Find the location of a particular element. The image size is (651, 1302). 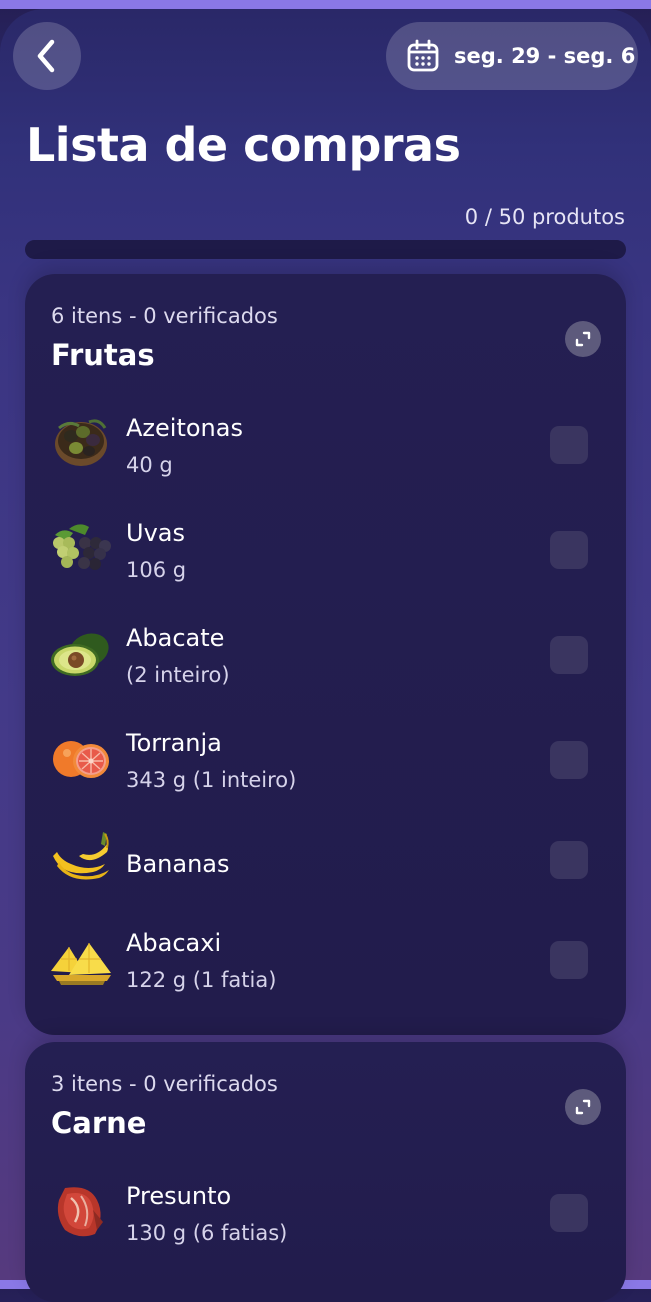

item-name: Uvas is located at coordinates (155, 533).